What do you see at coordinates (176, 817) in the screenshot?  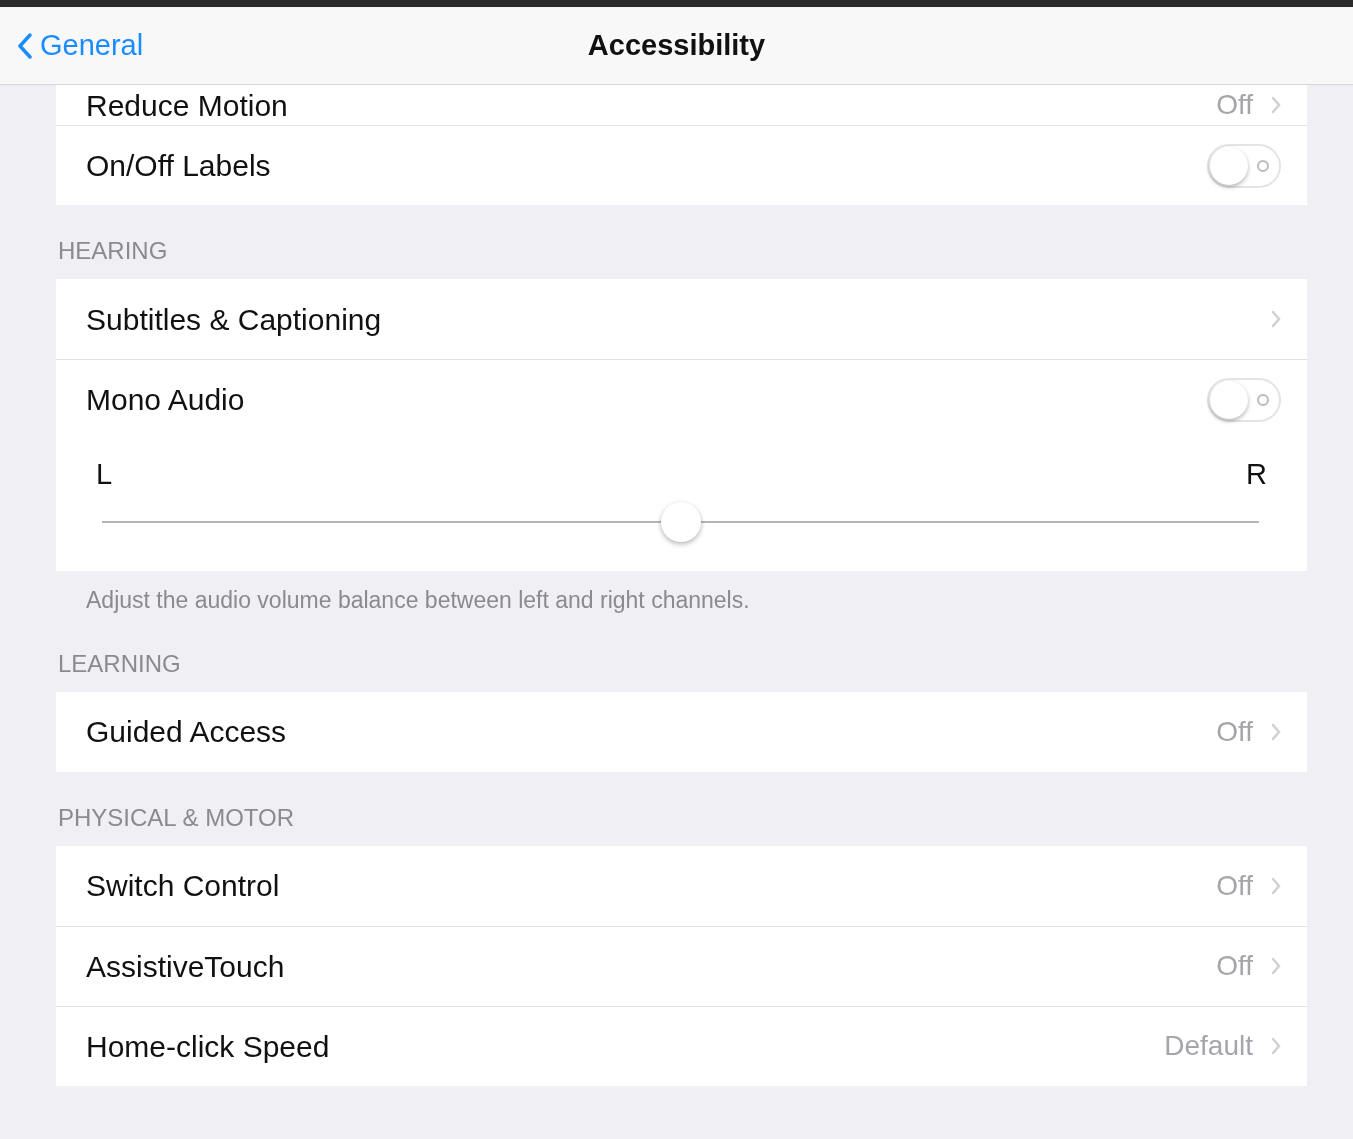 I see `section-header: PHYSICAL & MOTOR` at bounding box center [176, 817].